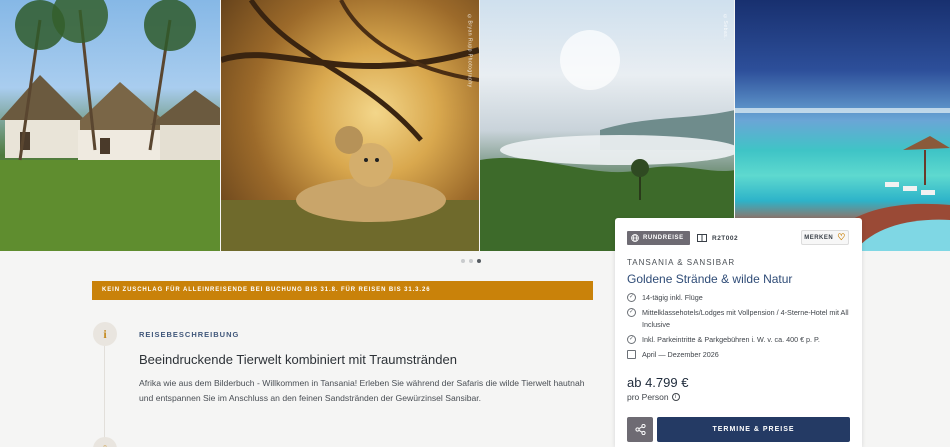 Image resolution: width=950 pixels, height=447 pixels. I want to click on photo-credit: ©Bryan Rupp Photography, so click(469, 51).